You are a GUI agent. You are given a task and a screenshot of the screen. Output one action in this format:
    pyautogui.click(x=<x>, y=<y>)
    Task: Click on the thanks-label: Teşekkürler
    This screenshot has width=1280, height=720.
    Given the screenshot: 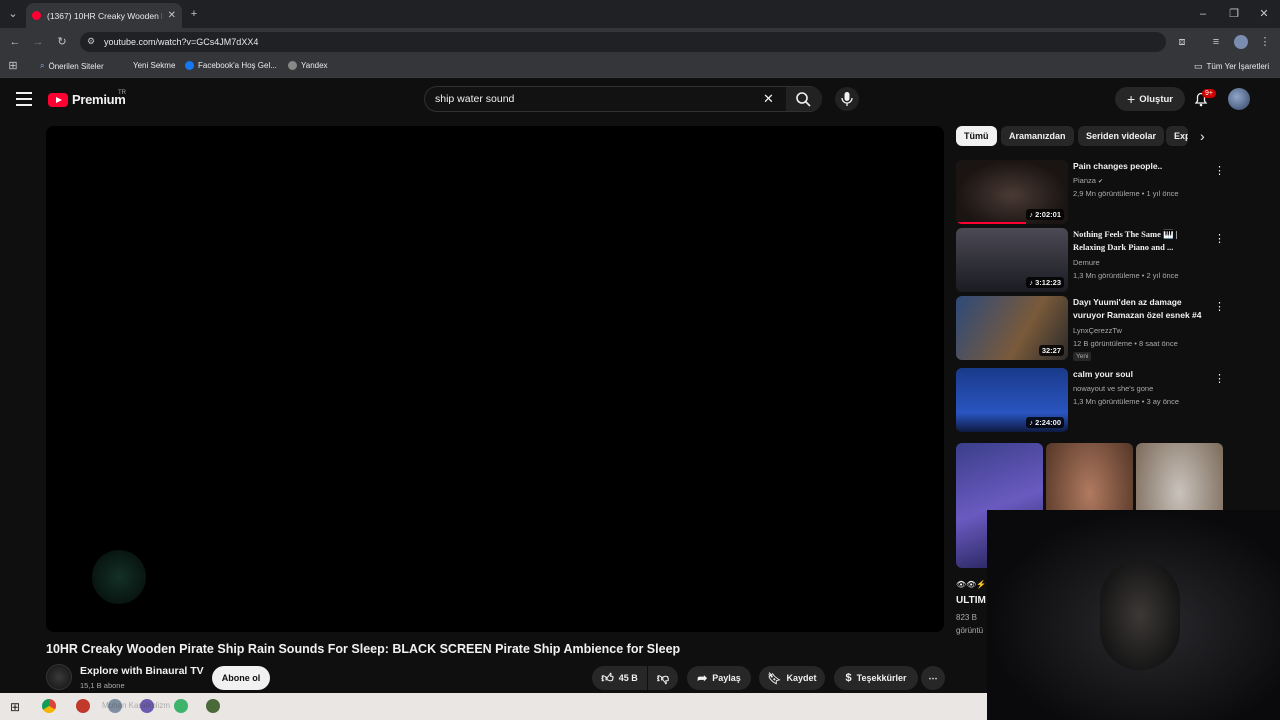 What is the action you would take?
    pyautogui.click(x=881, y=678)
    